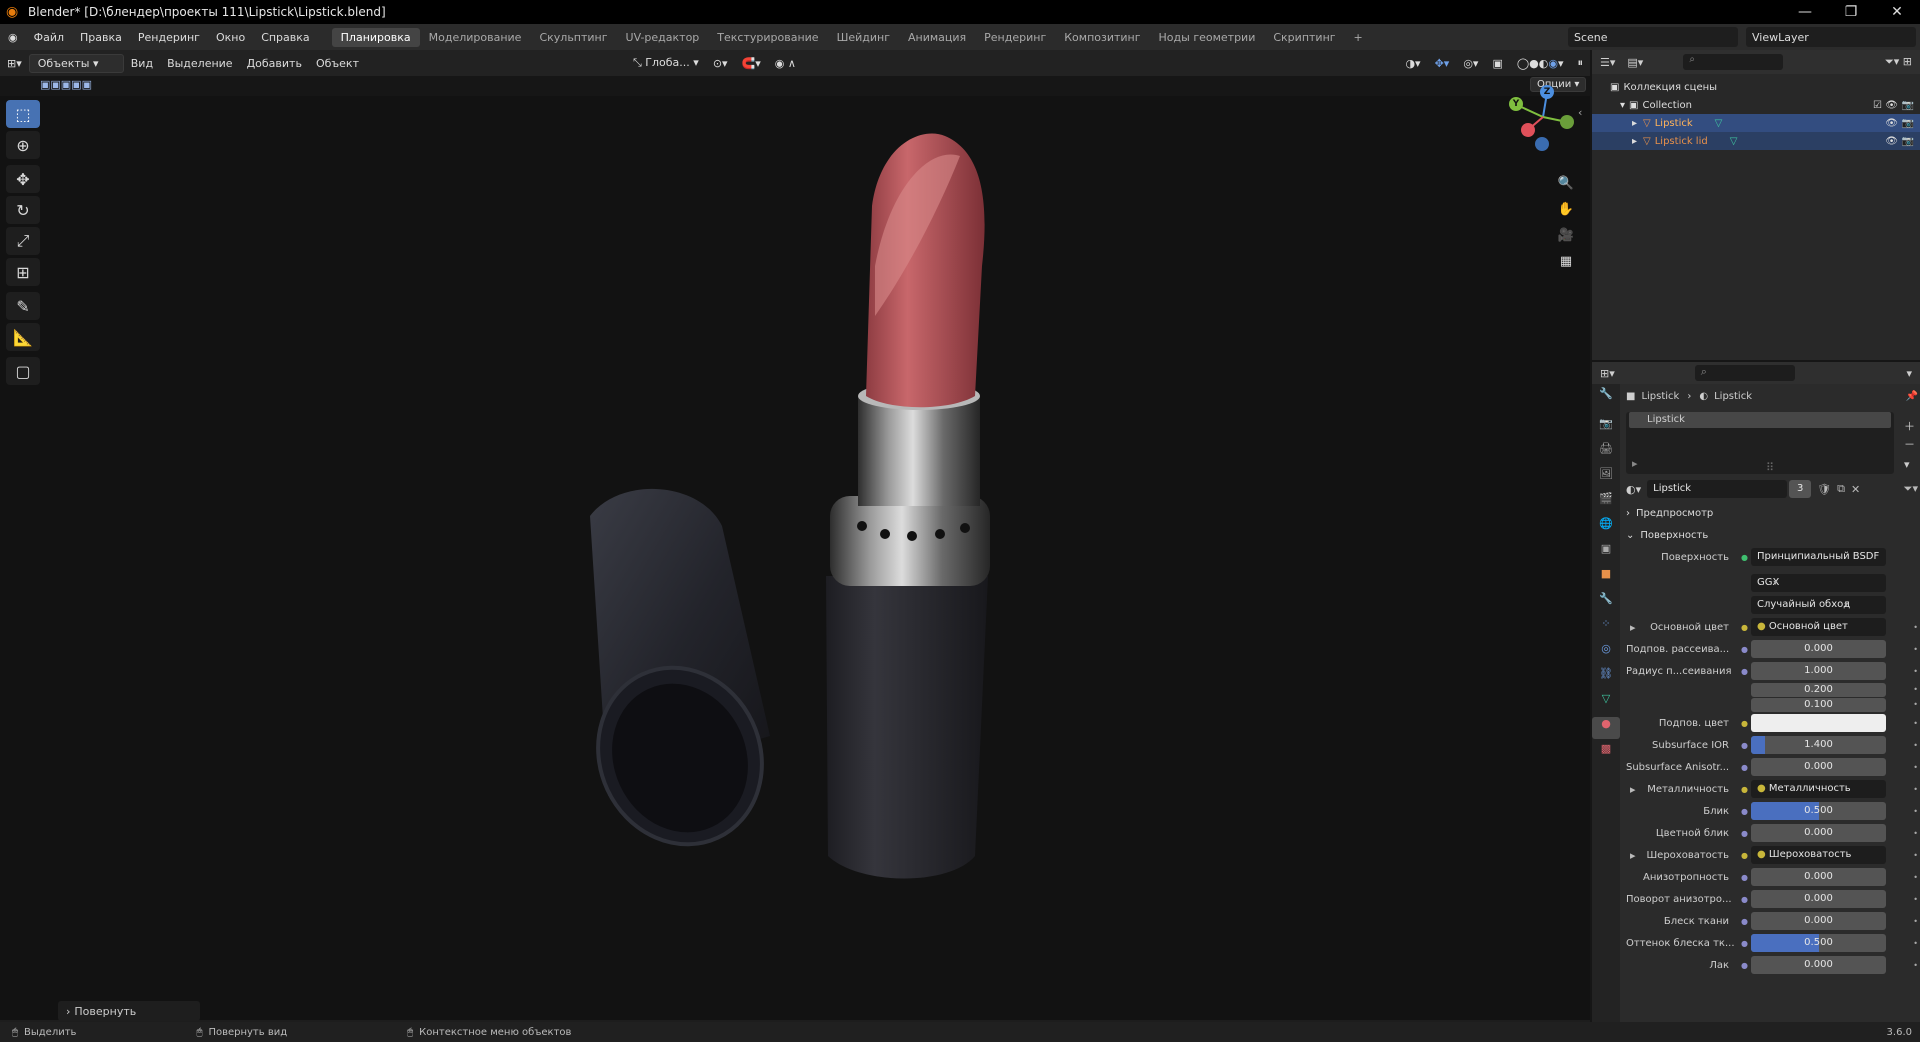 This screenshot has width=1920, height=1042. What do you see at coordinates (1528, 130) in the screenshot?
I see `gizmo-x` at bounding box center [1528, 130].